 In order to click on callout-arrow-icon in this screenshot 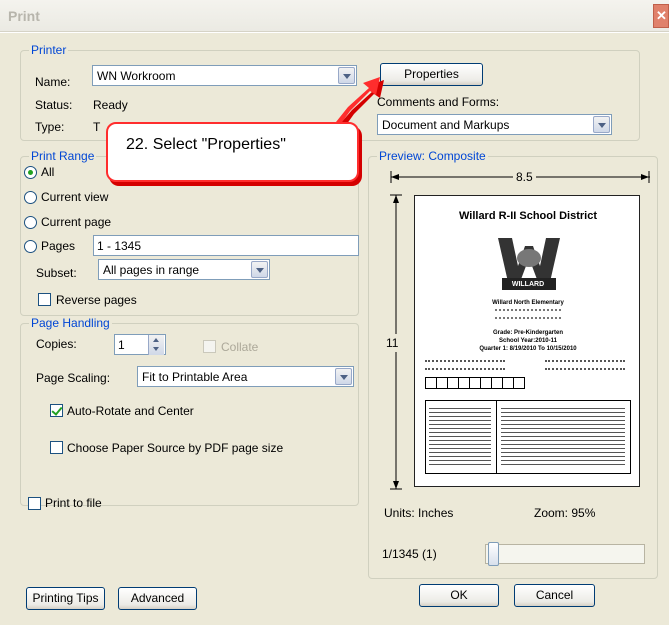, I will do `click(360, 102)`.